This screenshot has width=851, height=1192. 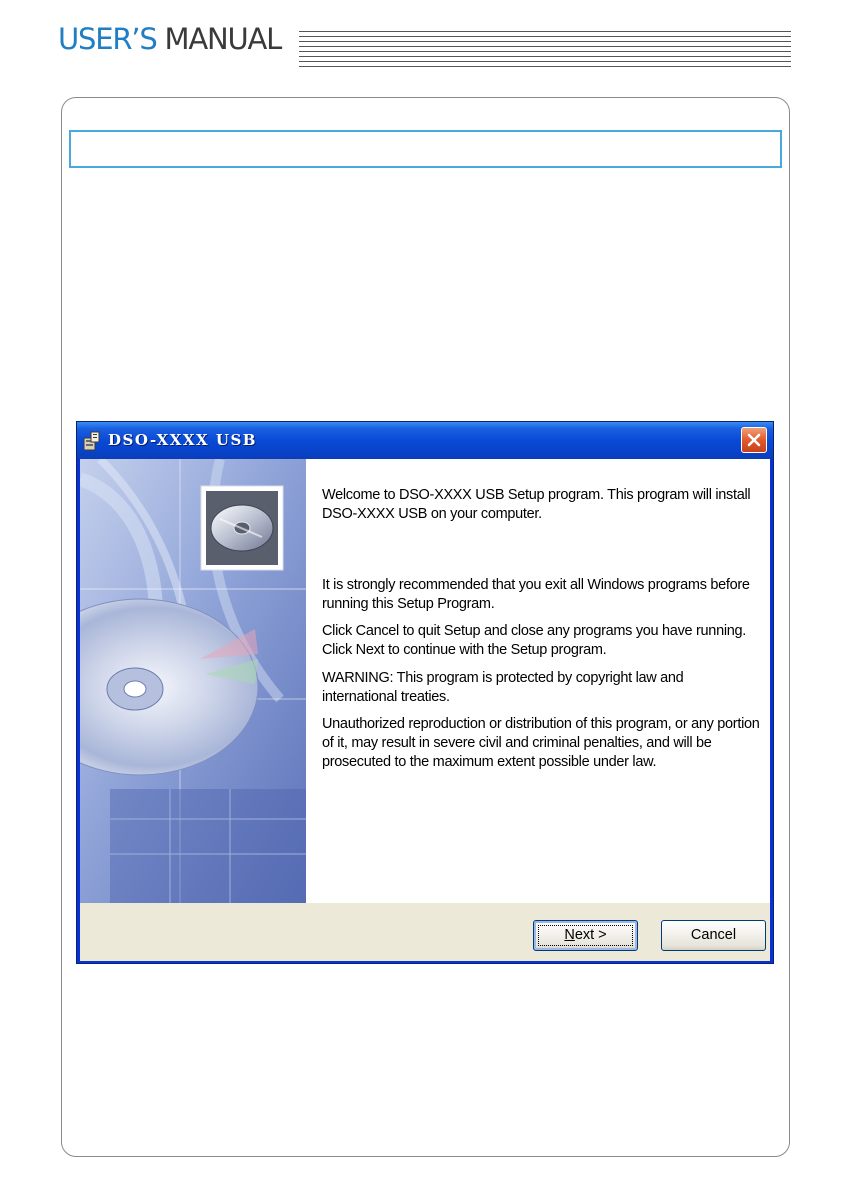 What do you see at coordinates (425, 149) in the screenshot?
I see `section-heading-box` at bounding box center [425, 149].